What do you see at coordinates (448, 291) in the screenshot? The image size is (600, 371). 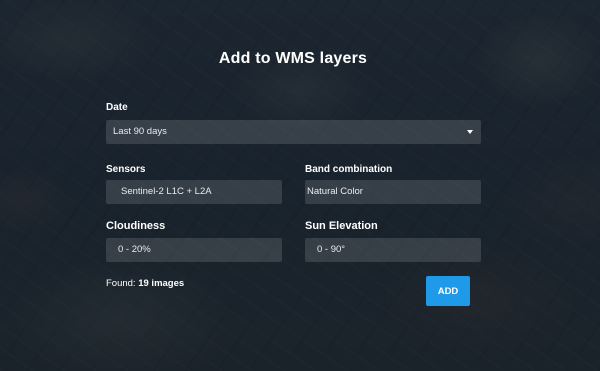 I see `add-button: ADD` at bounding box center [448, 291].